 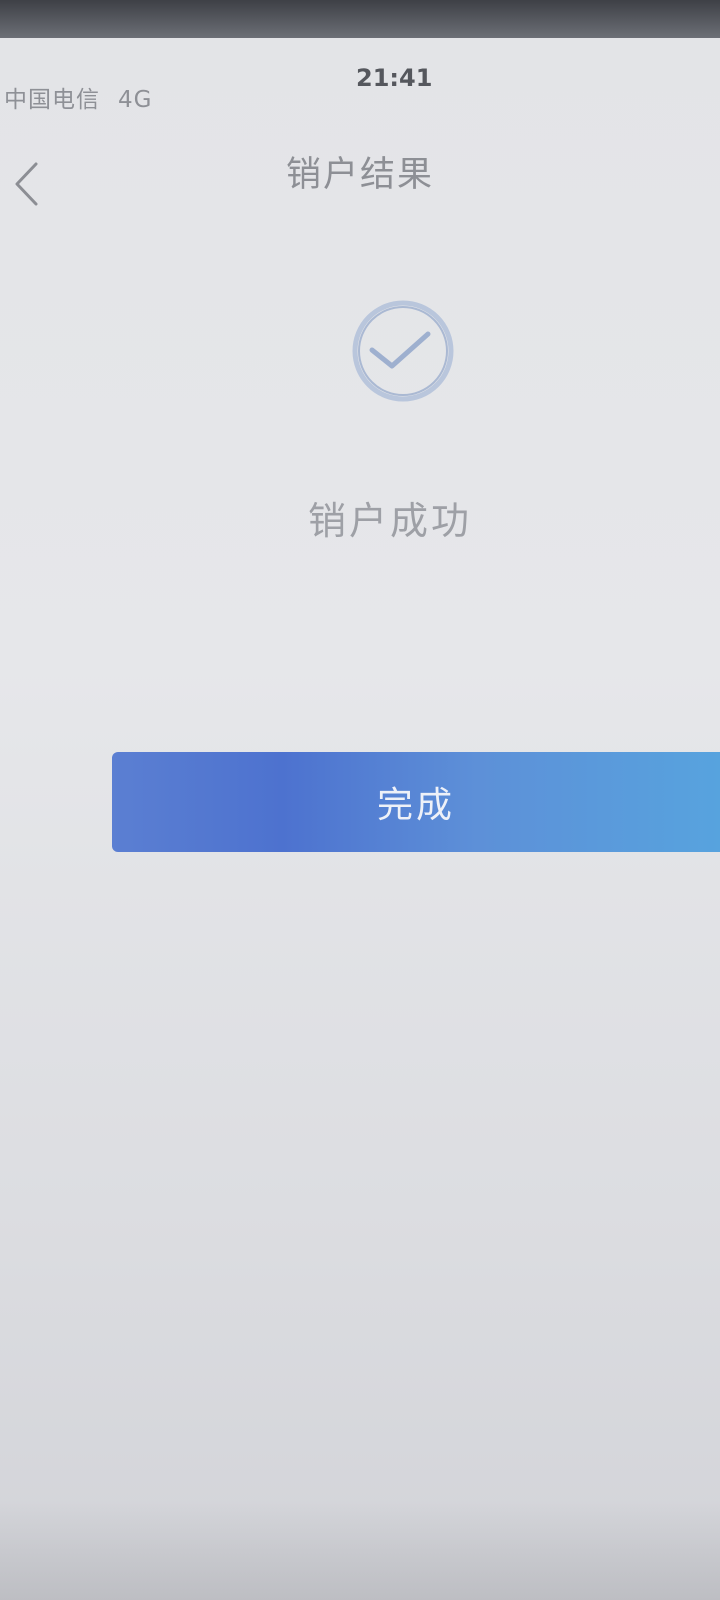 I want to click on status-carrier-group: 中国电信 4G, so click(x=78, y=97).